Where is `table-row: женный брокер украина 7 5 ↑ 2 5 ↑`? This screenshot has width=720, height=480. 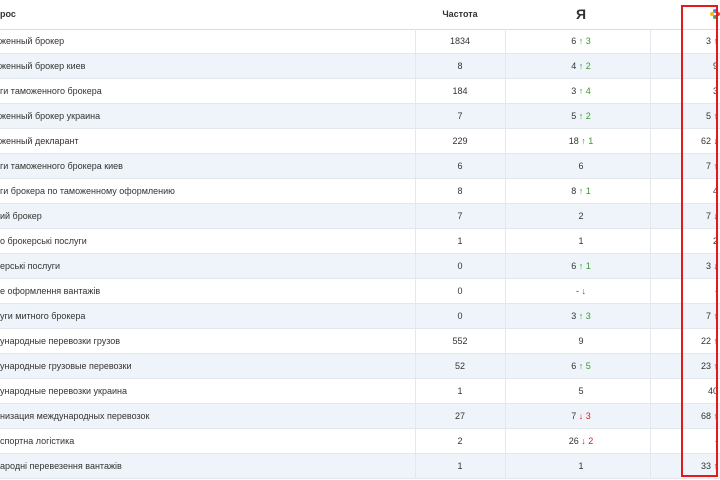 table-row: женный брокер украина 7 5 ↑ 2 5 ↑ is located at coordinates (360, 116).